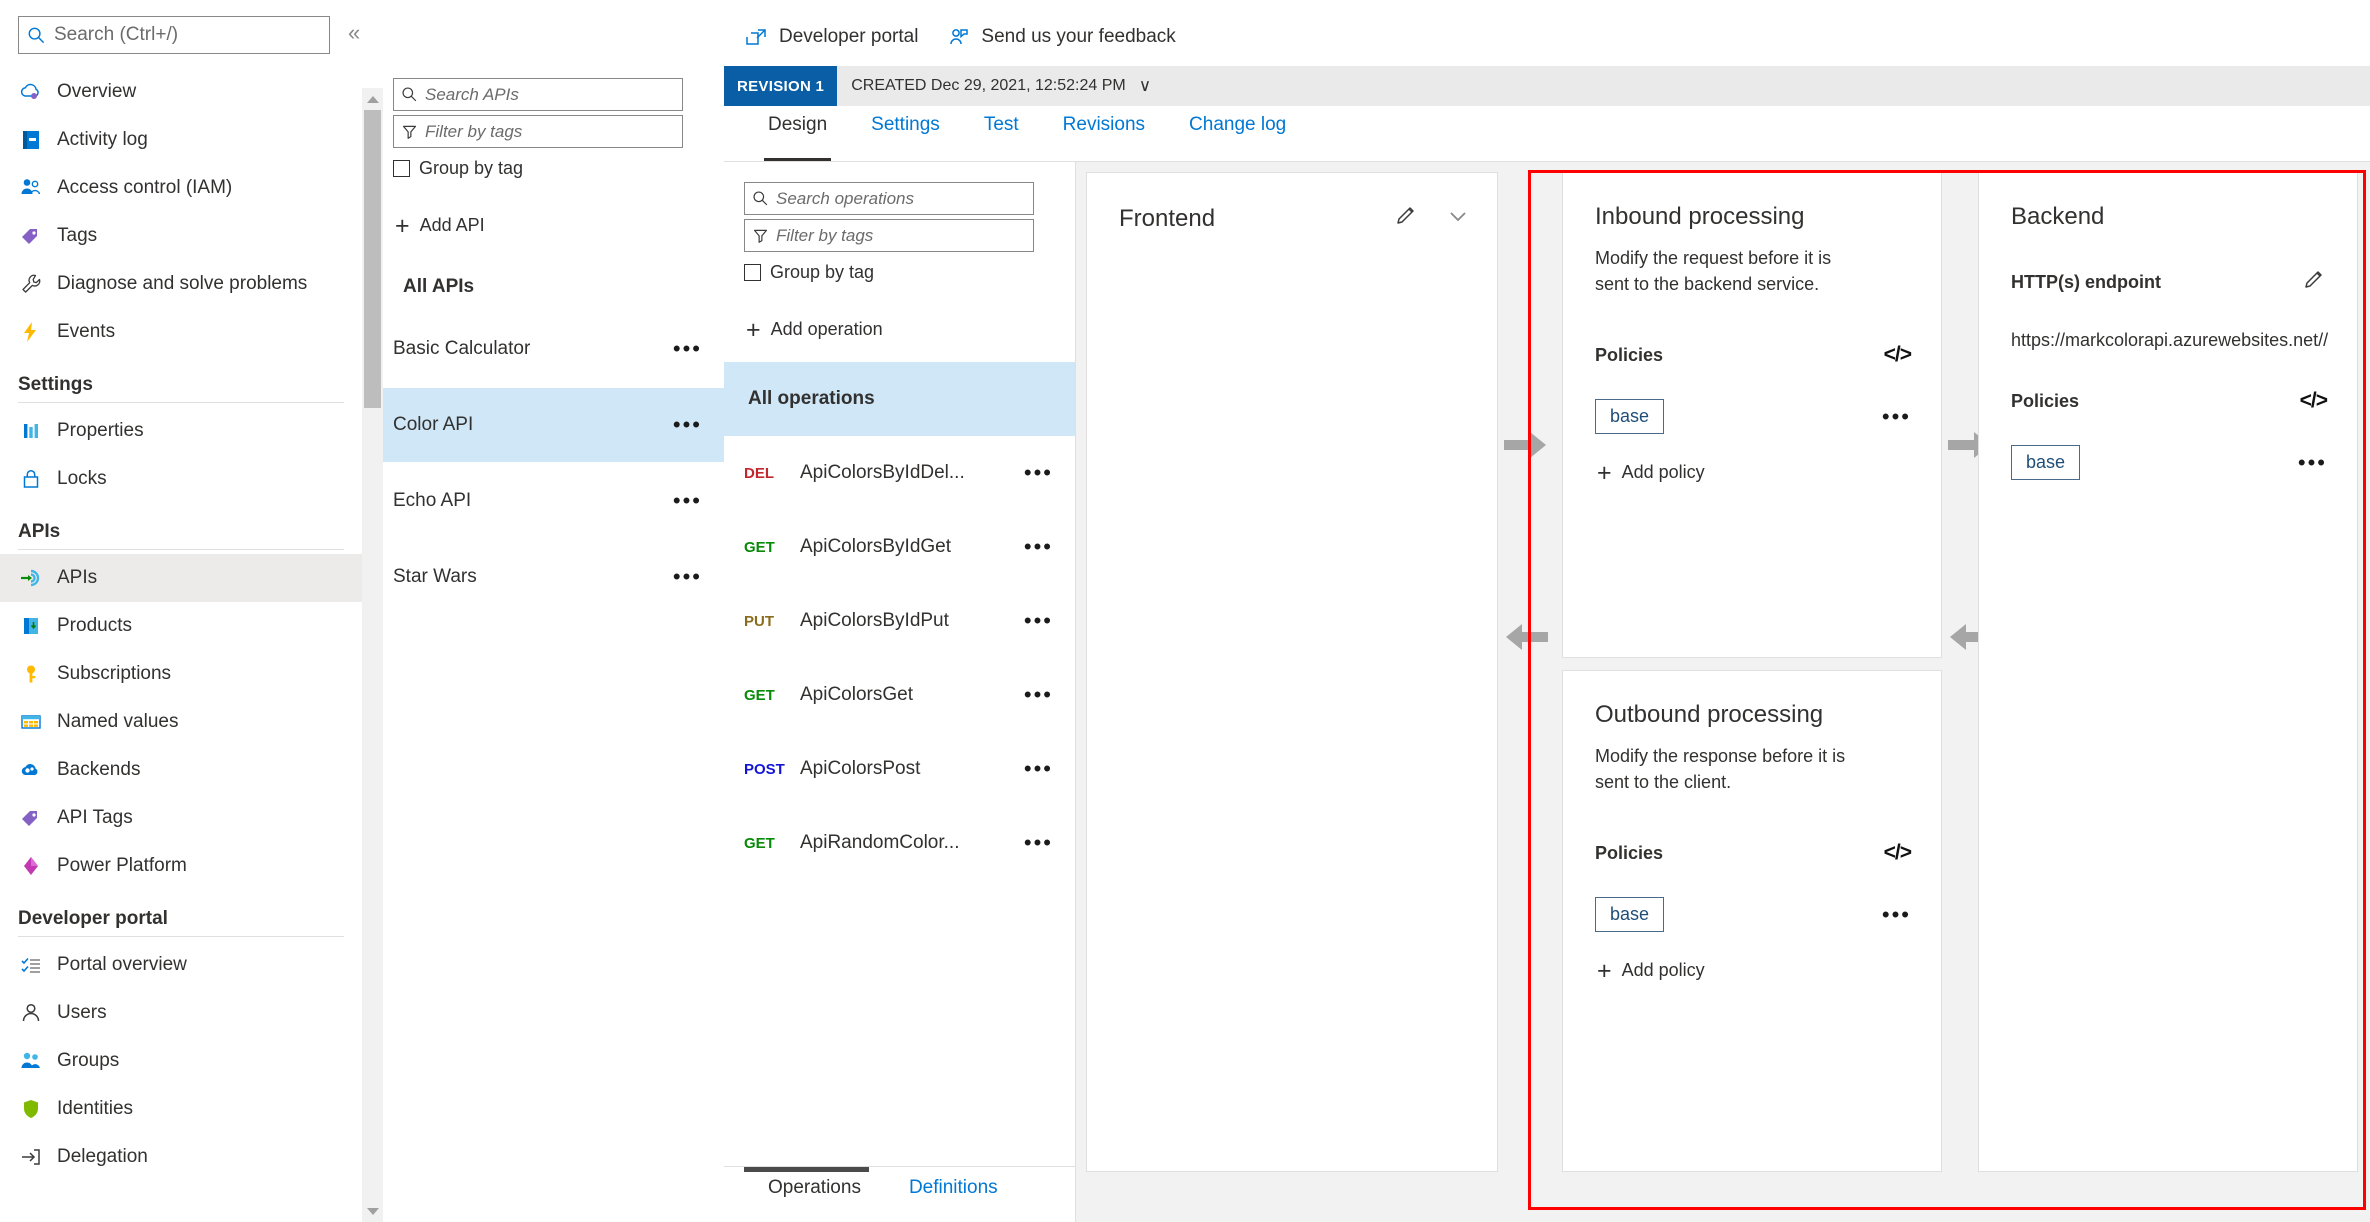  Describe the element at coordinates (31, 1013) in the screenshot. I see `user-icon` at that location.